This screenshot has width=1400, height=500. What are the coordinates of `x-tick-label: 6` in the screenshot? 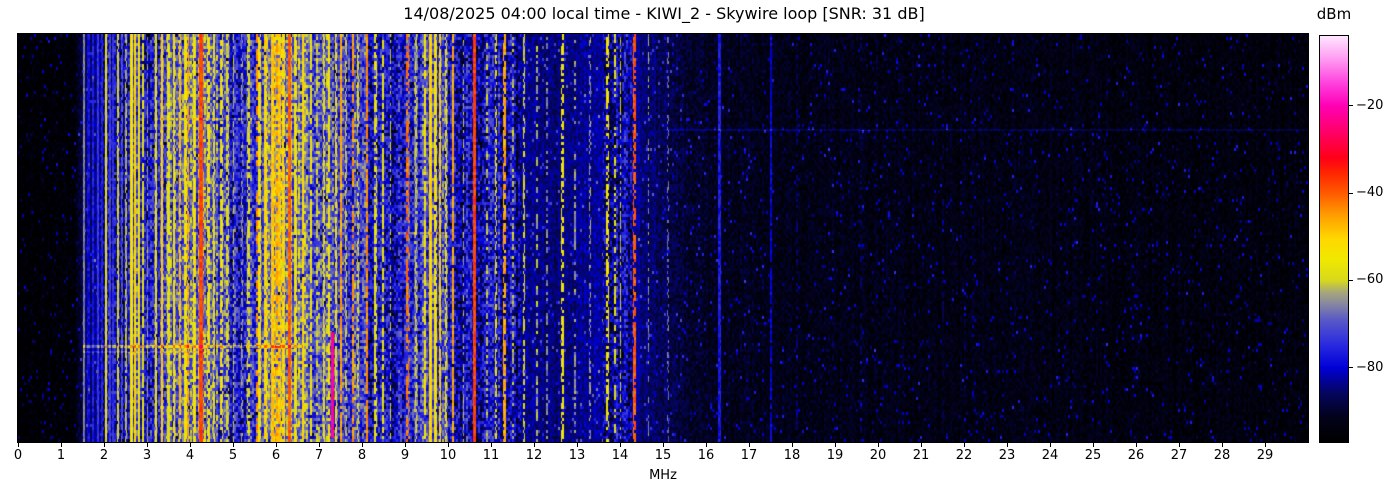 It's located at (276, 455).